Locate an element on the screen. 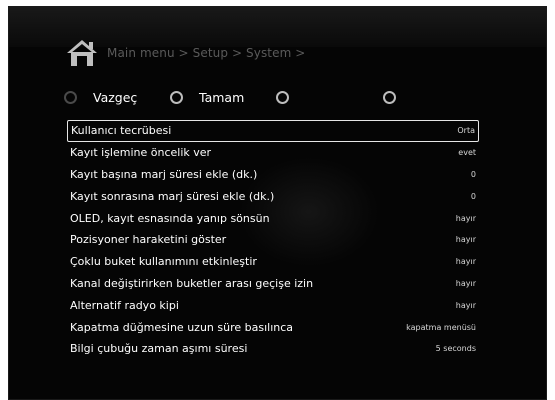 Image resolution: width=555 pixels, height=400 pixels. setting-label: Kayıt sonrasına marj süresi ekle (dk.) is located at coordinates (172, 196).